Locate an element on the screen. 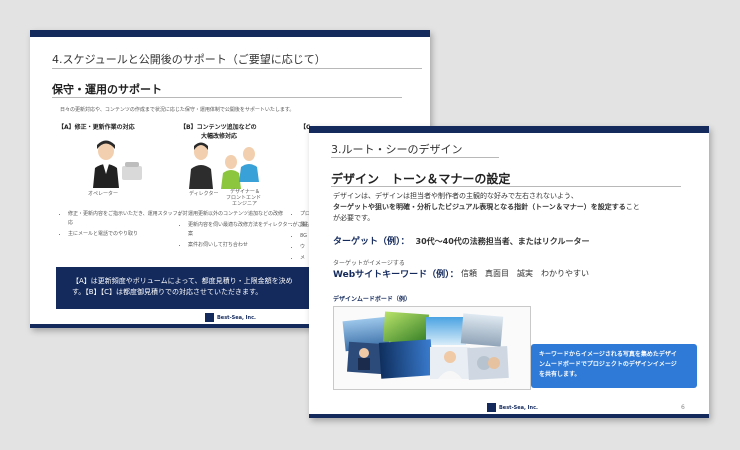 The height and width of the screenshot is (450, 740). section-heading: 保守・運用のサポート is located at coordinates (107, 89).